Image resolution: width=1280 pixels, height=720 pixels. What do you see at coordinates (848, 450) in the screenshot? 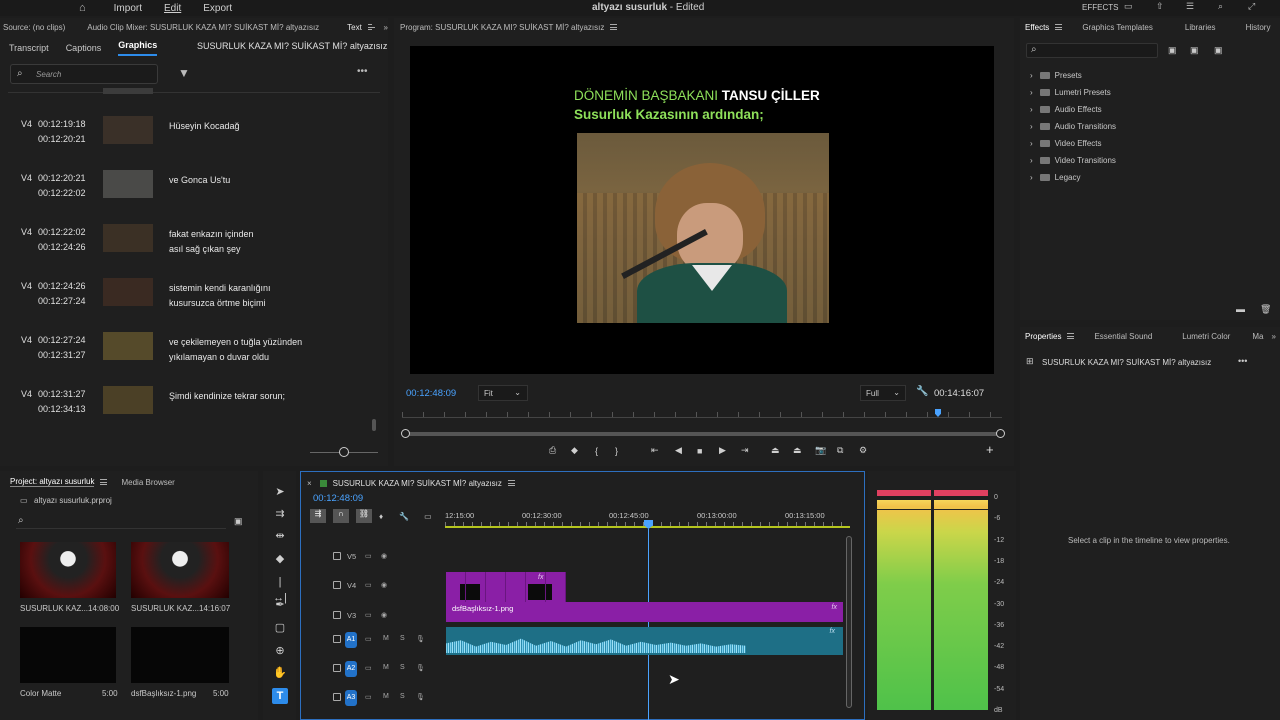
I see `comparison-view-icon: ⧉` at bounding box center [848, 450].